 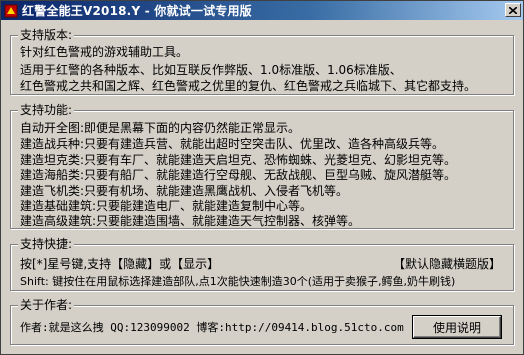 What do you see at coordinates (446, 264) in the screenshot?
I see `default-hidden-label: 【默认隐藏横题版】` at bounding box center [446, 264].